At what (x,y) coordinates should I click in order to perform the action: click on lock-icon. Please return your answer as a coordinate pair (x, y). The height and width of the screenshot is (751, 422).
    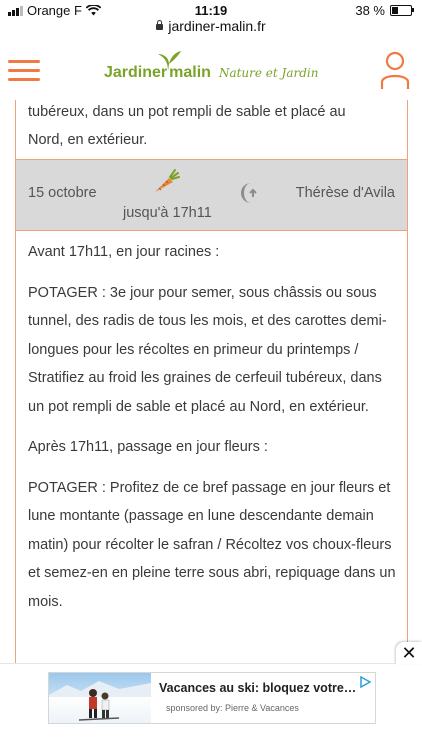
    Looking at the image, I should click on (160, 25).